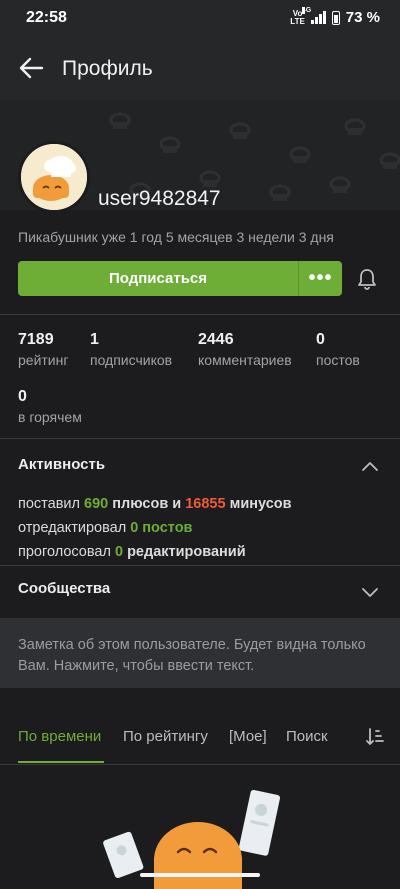  I want to click on signal-icon: 4G, so click(313, 15).